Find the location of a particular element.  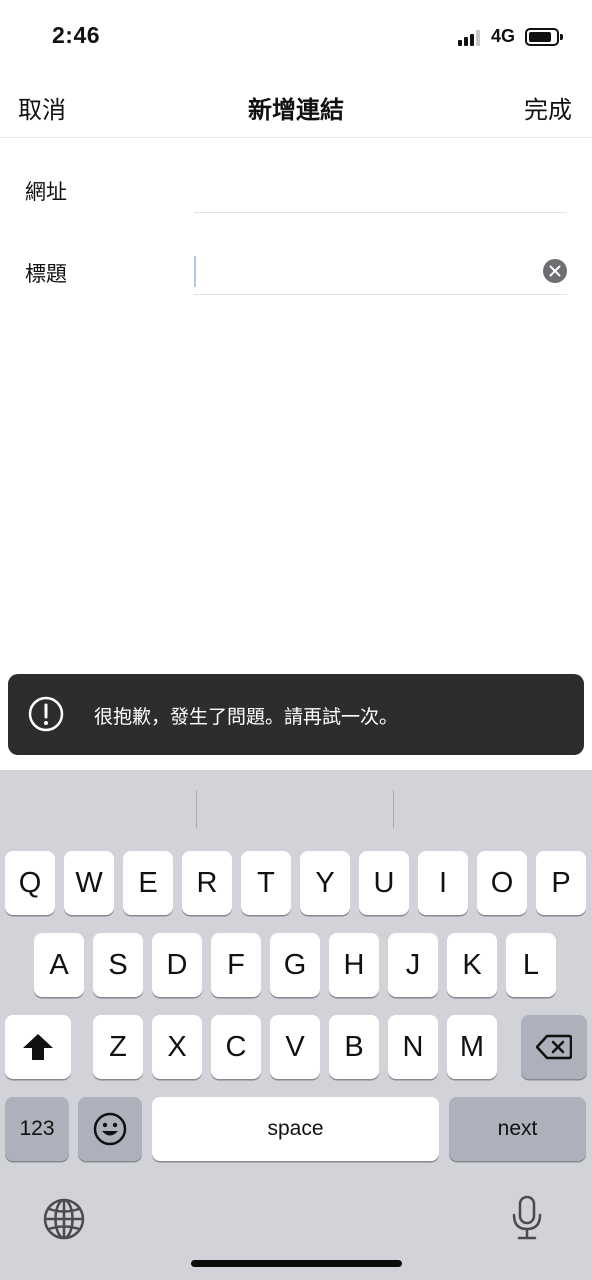

signal-icon is located at coordinates (471, 38).